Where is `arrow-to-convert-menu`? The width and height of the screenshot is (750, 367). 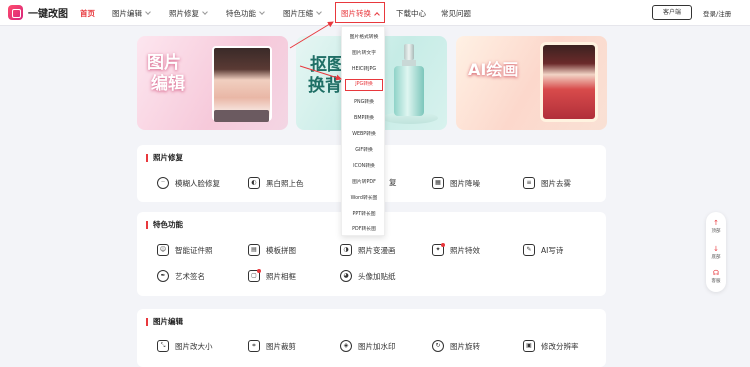
arrow-to-convert-menu is located at coordinates (311, 35).